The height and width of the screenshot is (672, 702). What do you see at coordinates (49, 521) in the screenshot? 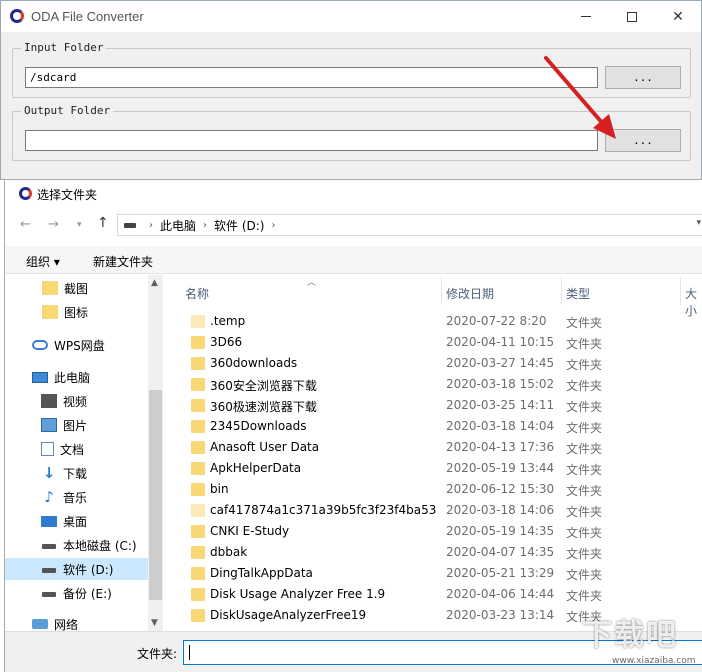
I see `desktop-icon` at bounding box center [49, 521].